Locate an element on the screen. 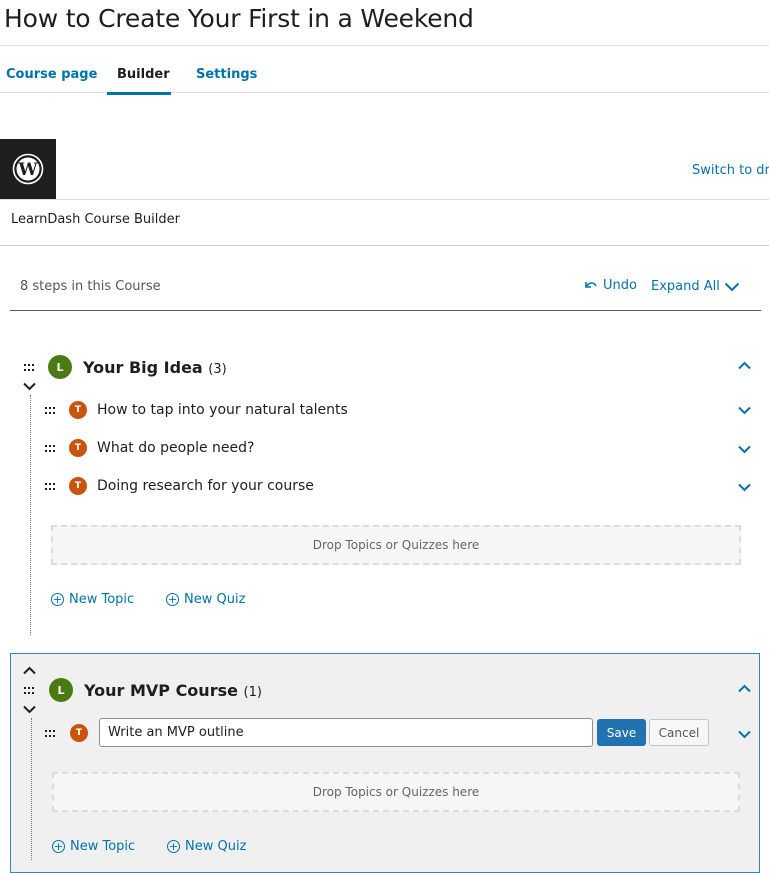  cancel-button: Cancel is located at coordinates (679, 732).